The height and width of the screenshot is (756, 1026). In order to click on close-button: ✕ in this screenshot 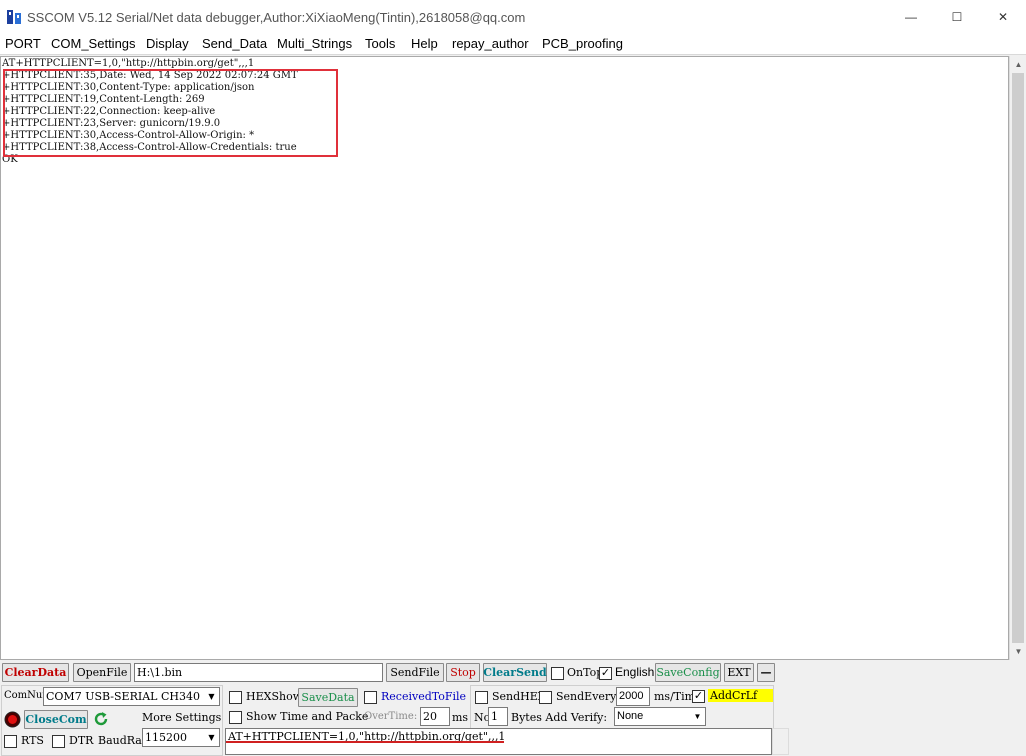, I will do `click(1003, 16)`.